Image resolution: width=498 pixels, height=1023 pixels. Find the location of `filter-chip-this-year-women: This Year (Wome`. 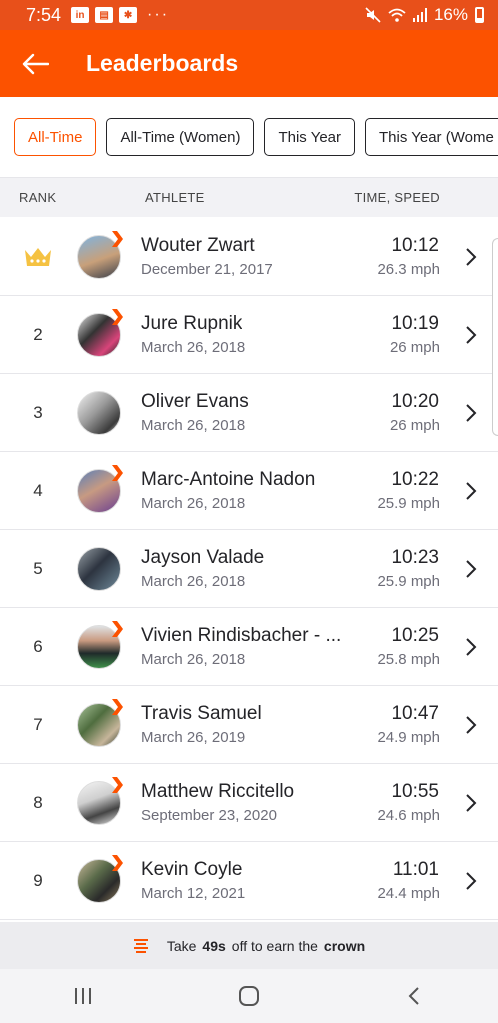

filter-chip-this-year-women: This Year (Wome is located at coordinates (431, 137).